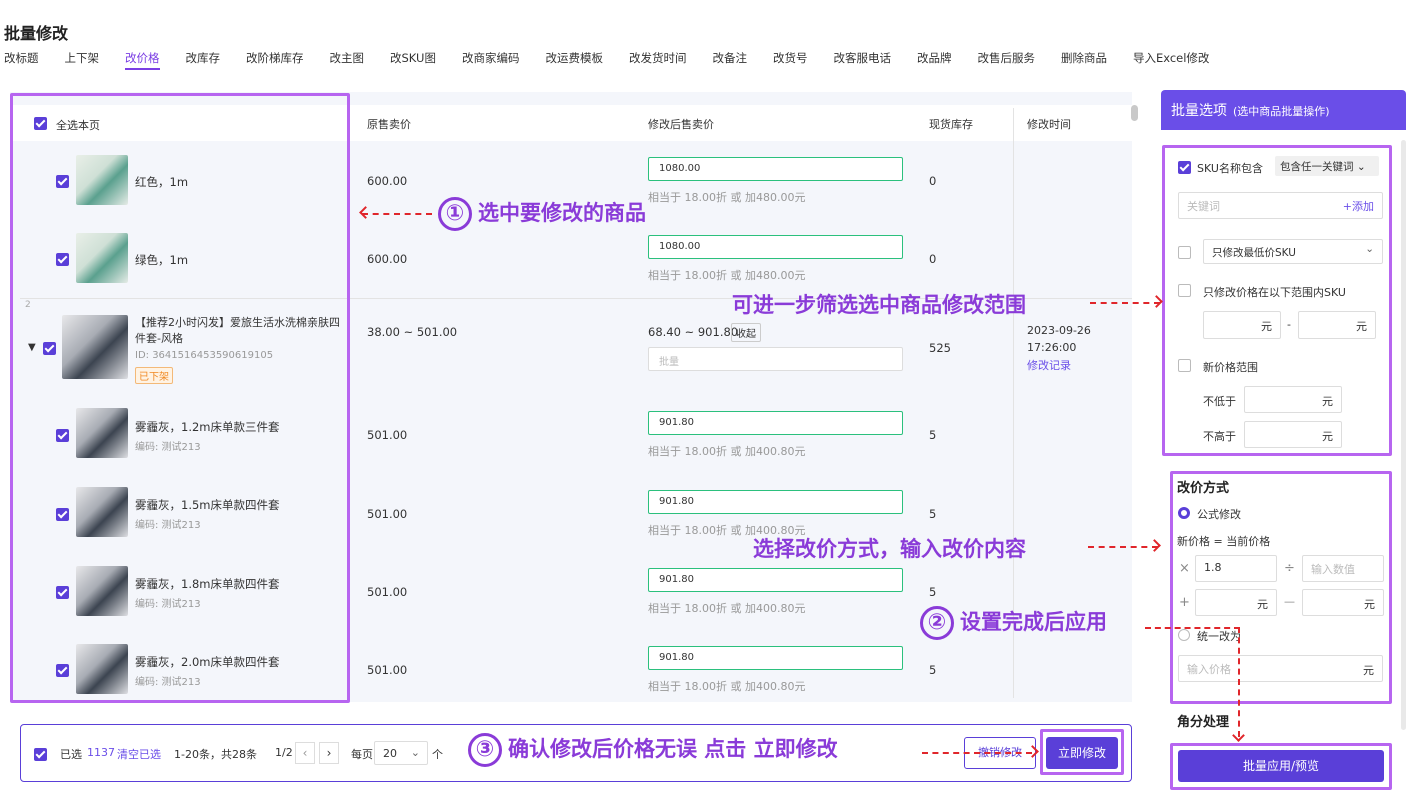  I want to click on orig-price-range: 38.00 ~ 501.00, so click(412, 332).